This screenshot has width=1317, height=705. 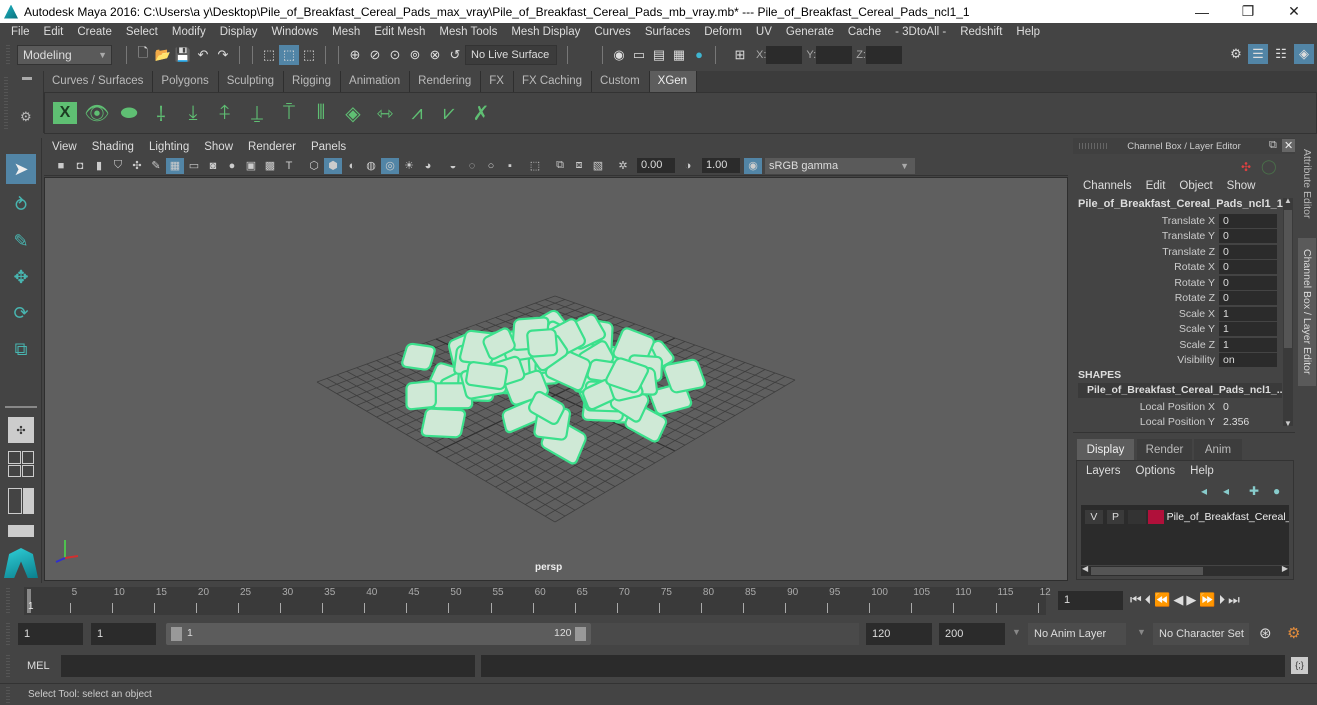 I want to click on channel-label: Translate X, so click(x=1148, y=221).